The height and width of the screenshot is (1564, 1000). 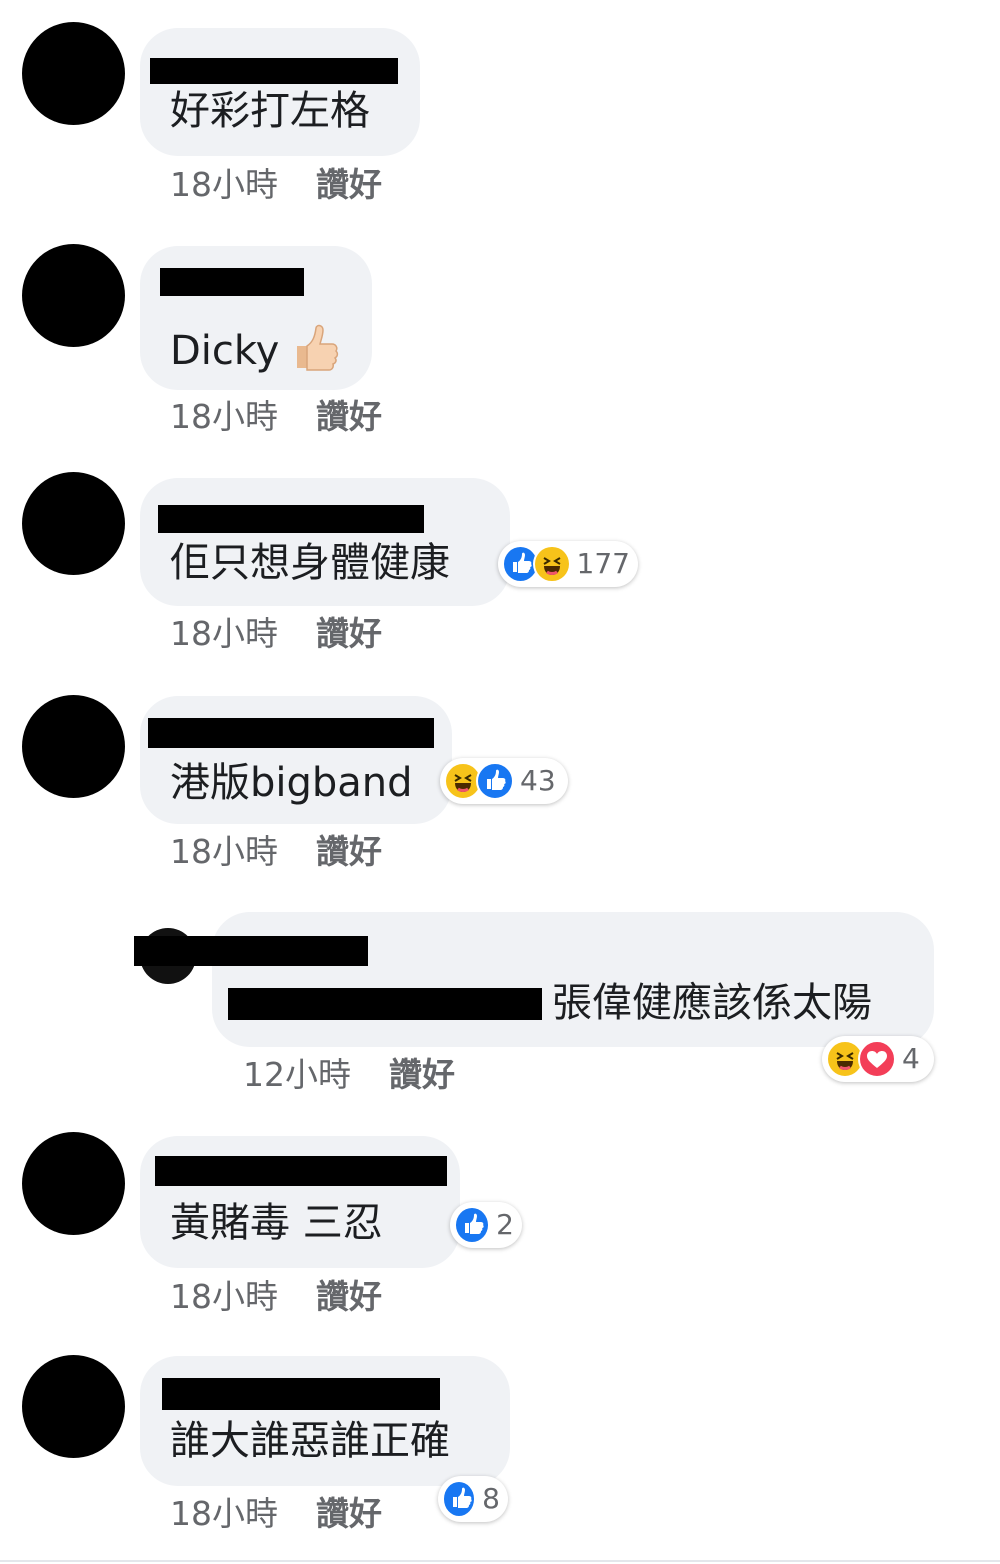 What do you see at coordinates (552, 564) in the screenshot?
I see `haha-reaction-icon` at bounding box center [552, 564].